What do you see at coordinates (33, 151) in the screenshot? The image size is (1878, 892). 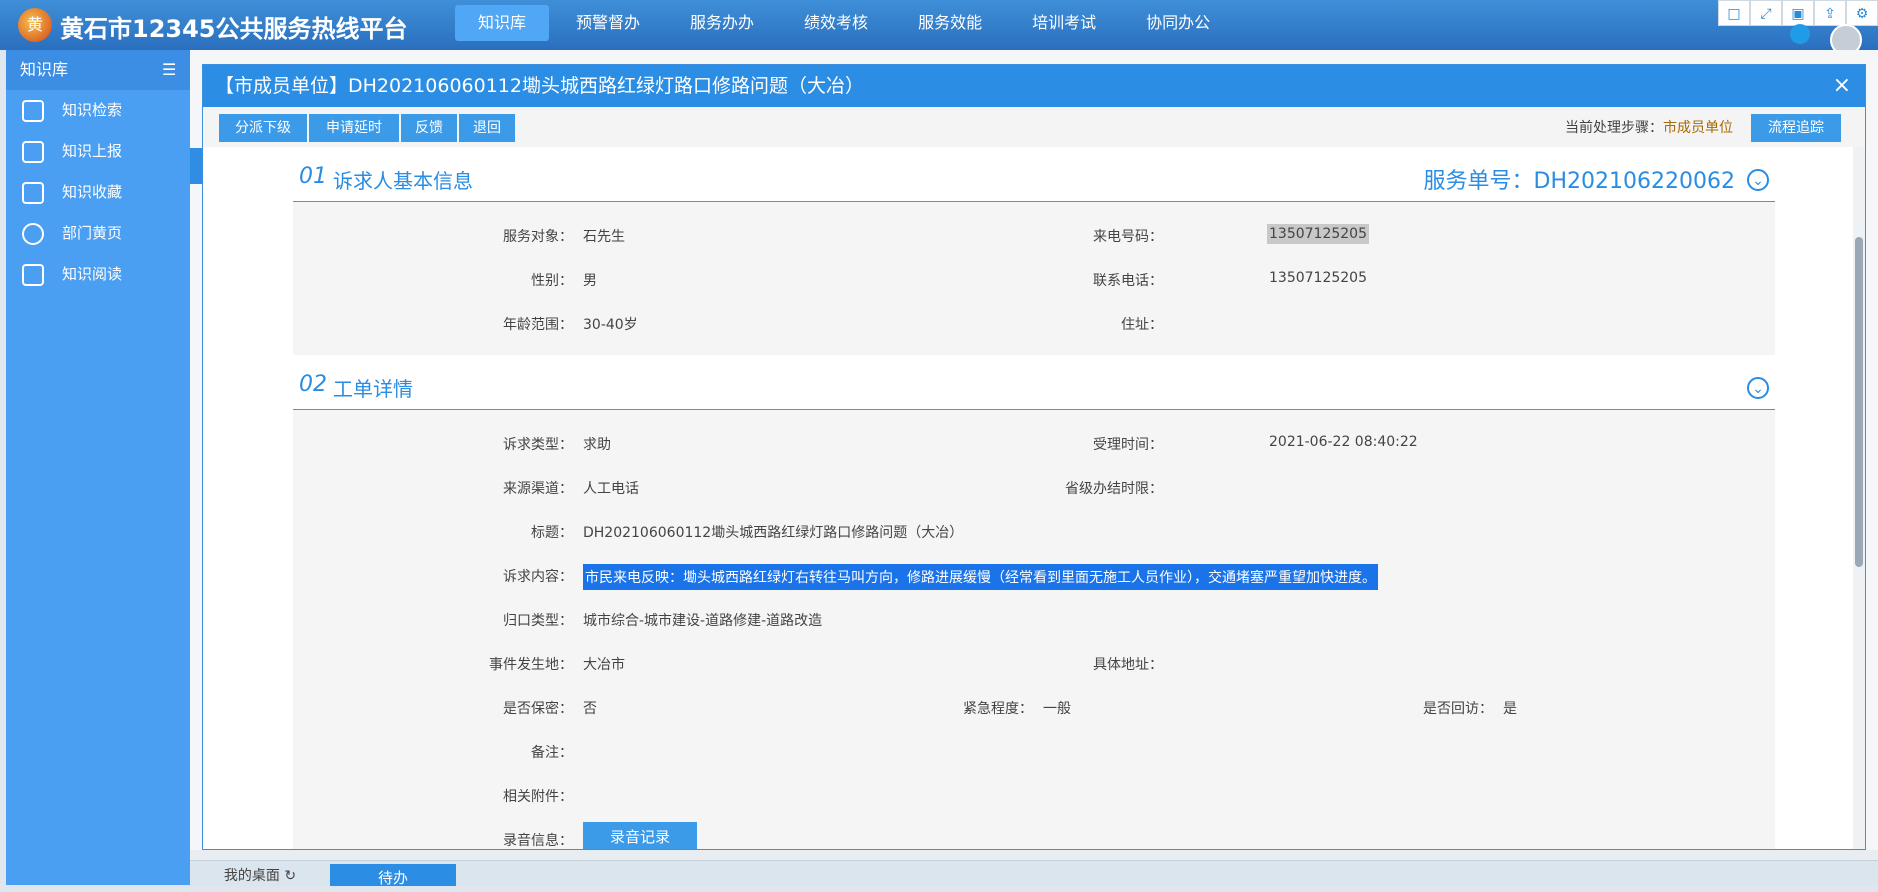 I see `upload-icon` at bounding box center [33, 151].